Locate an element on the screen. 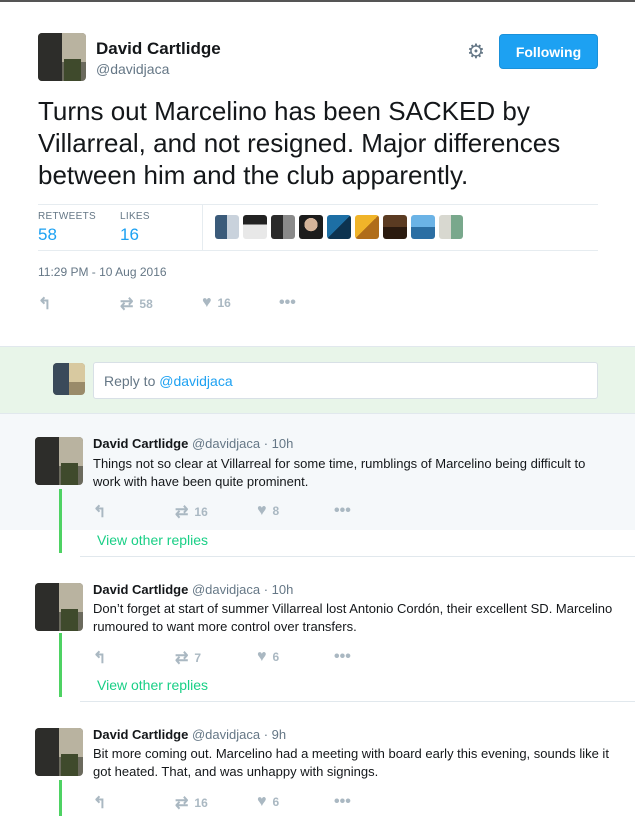 The width and height of the screenshot is (635, 816). retweets-count: 58 is located at coordinates (47, 234).